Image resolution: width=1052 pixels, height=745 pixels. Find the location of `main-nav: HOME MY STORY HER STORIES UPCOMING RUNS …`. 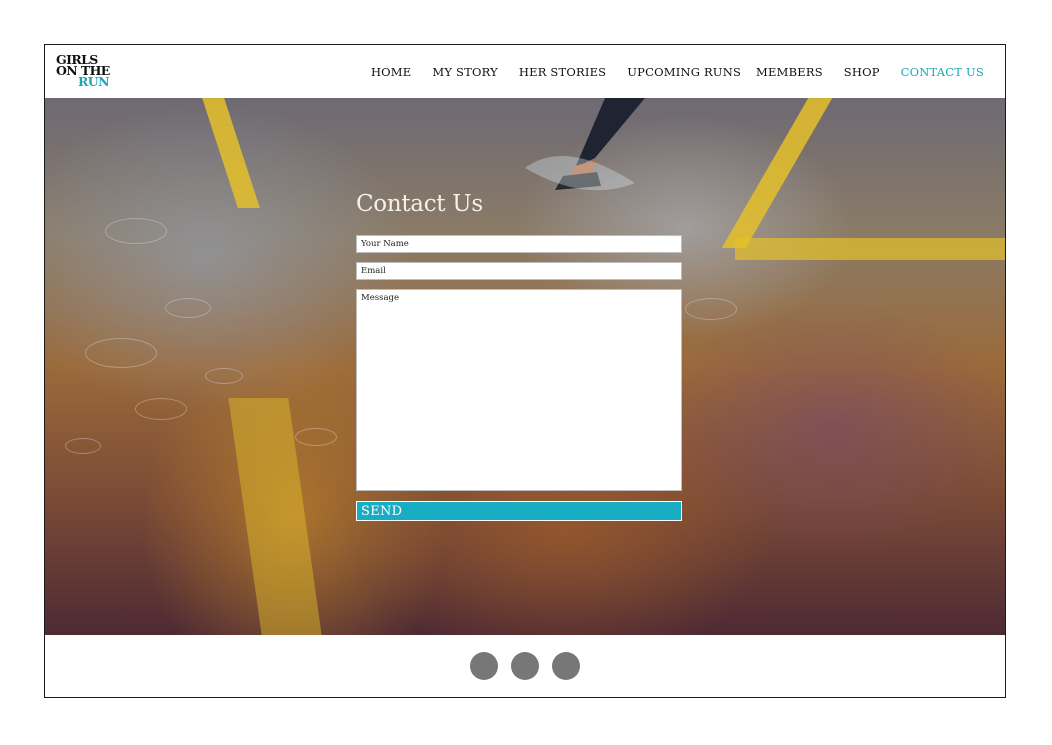

main-nav: HOME MY STORY HER STORIES UPCOMING RUNS … is located at coordinates (688, 71).